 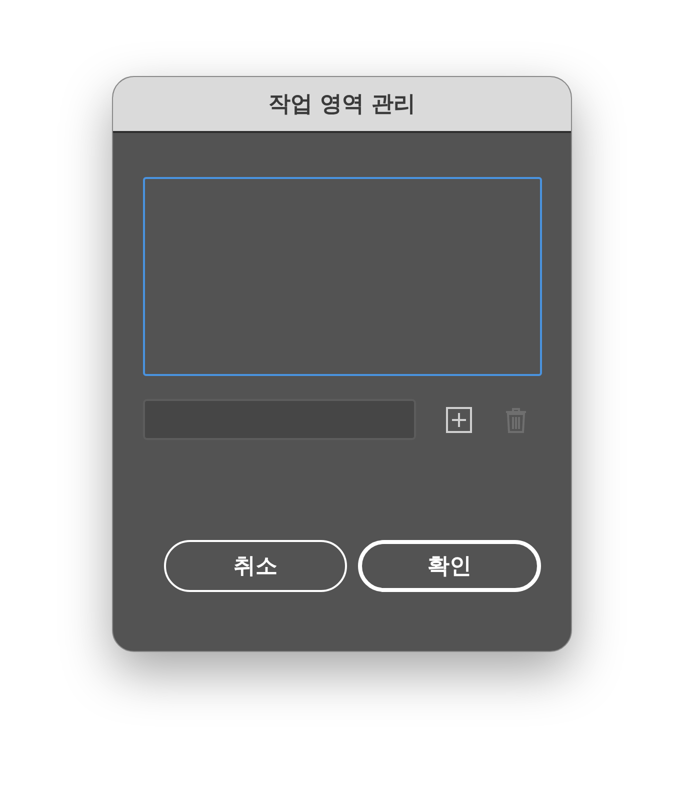 What do you see at coordinates (342, 105) in the screenshot?
I see `window-title: 작업 영역 관리` at bounding box center [342, 105].